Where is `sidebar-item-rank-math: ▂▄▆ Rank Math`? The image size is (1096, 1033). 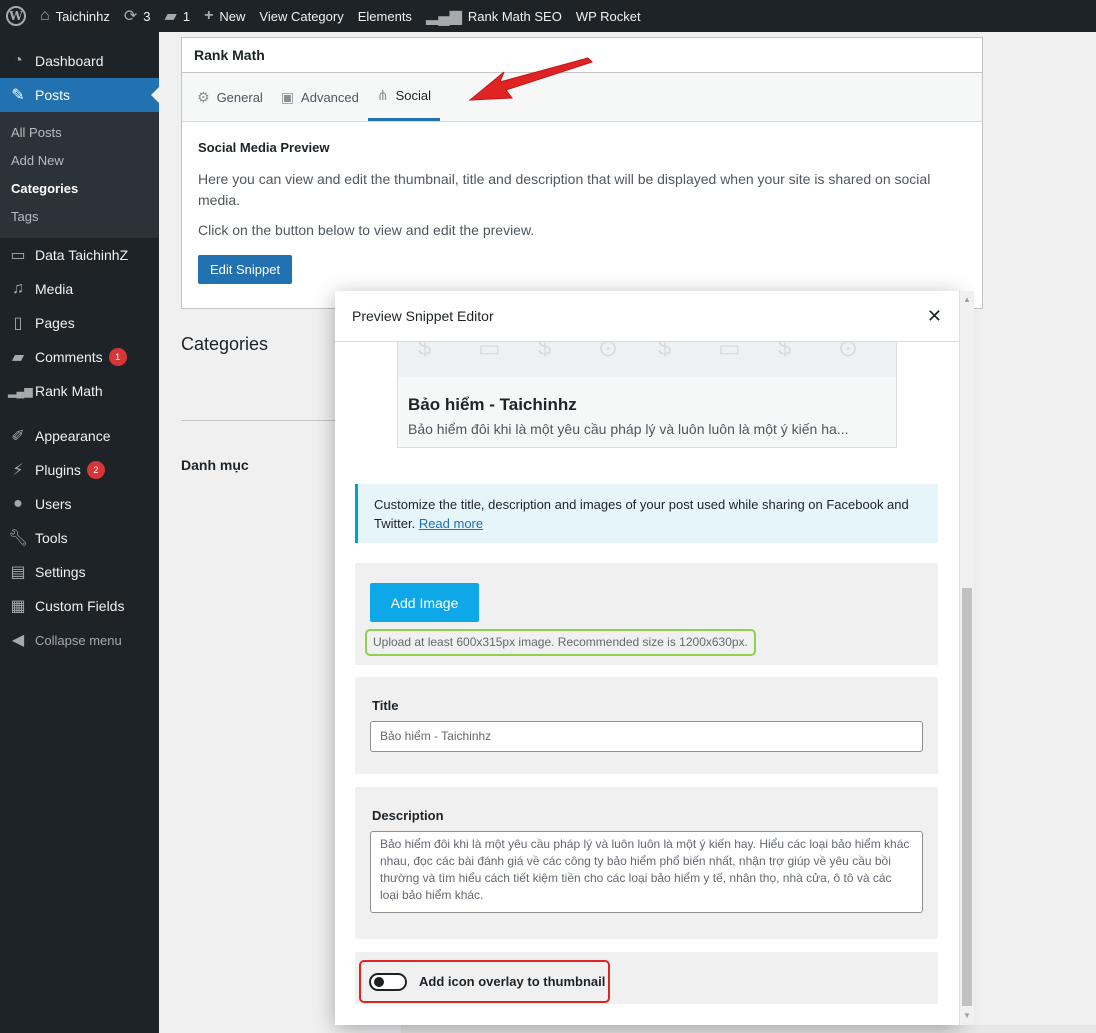
sidebar-item-rank-math: ▂▄▆ Rank Math is located at coordinates (79, 391).